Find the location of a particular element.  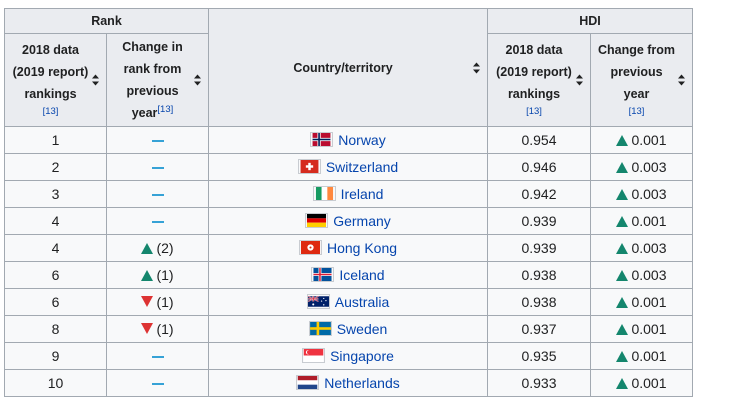

hdi-data-line1: 2018 data is located at coordinates (534, 50).